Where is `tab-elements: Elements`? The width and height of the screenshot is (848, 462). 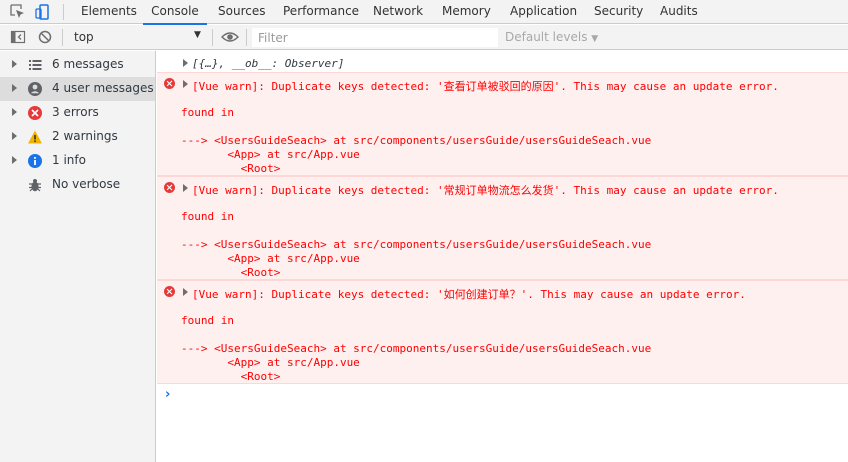 tab-elements: Elements is located at coordinates (109, 12).